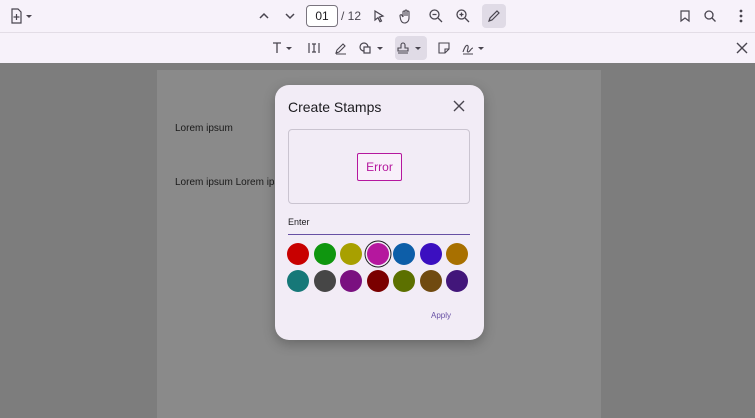  I want to click on text-icon, so click(282, 47).